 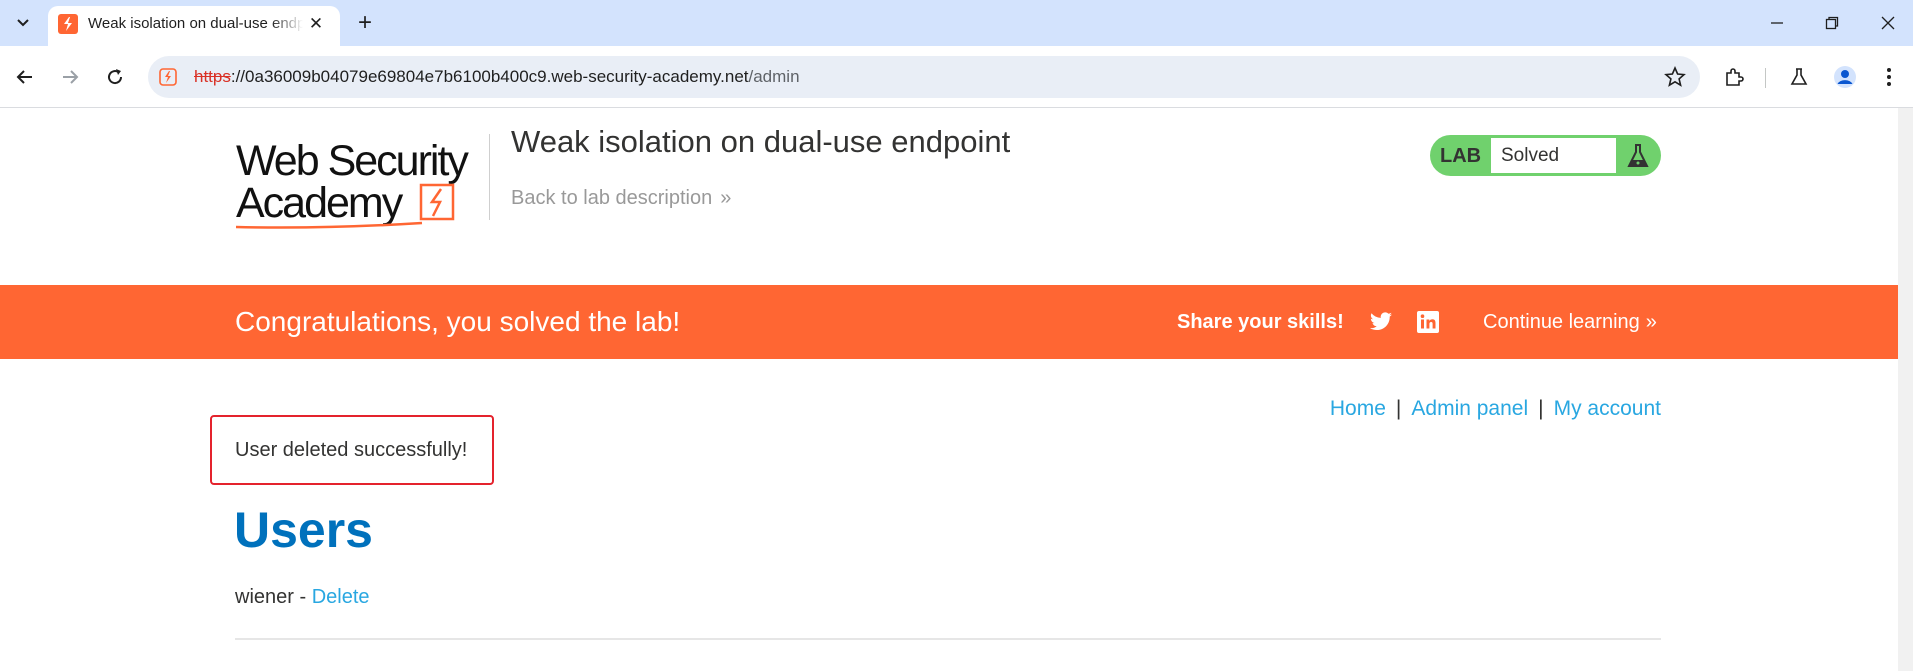 I want to click on url-scheme: https, so click(x=212, y=76).